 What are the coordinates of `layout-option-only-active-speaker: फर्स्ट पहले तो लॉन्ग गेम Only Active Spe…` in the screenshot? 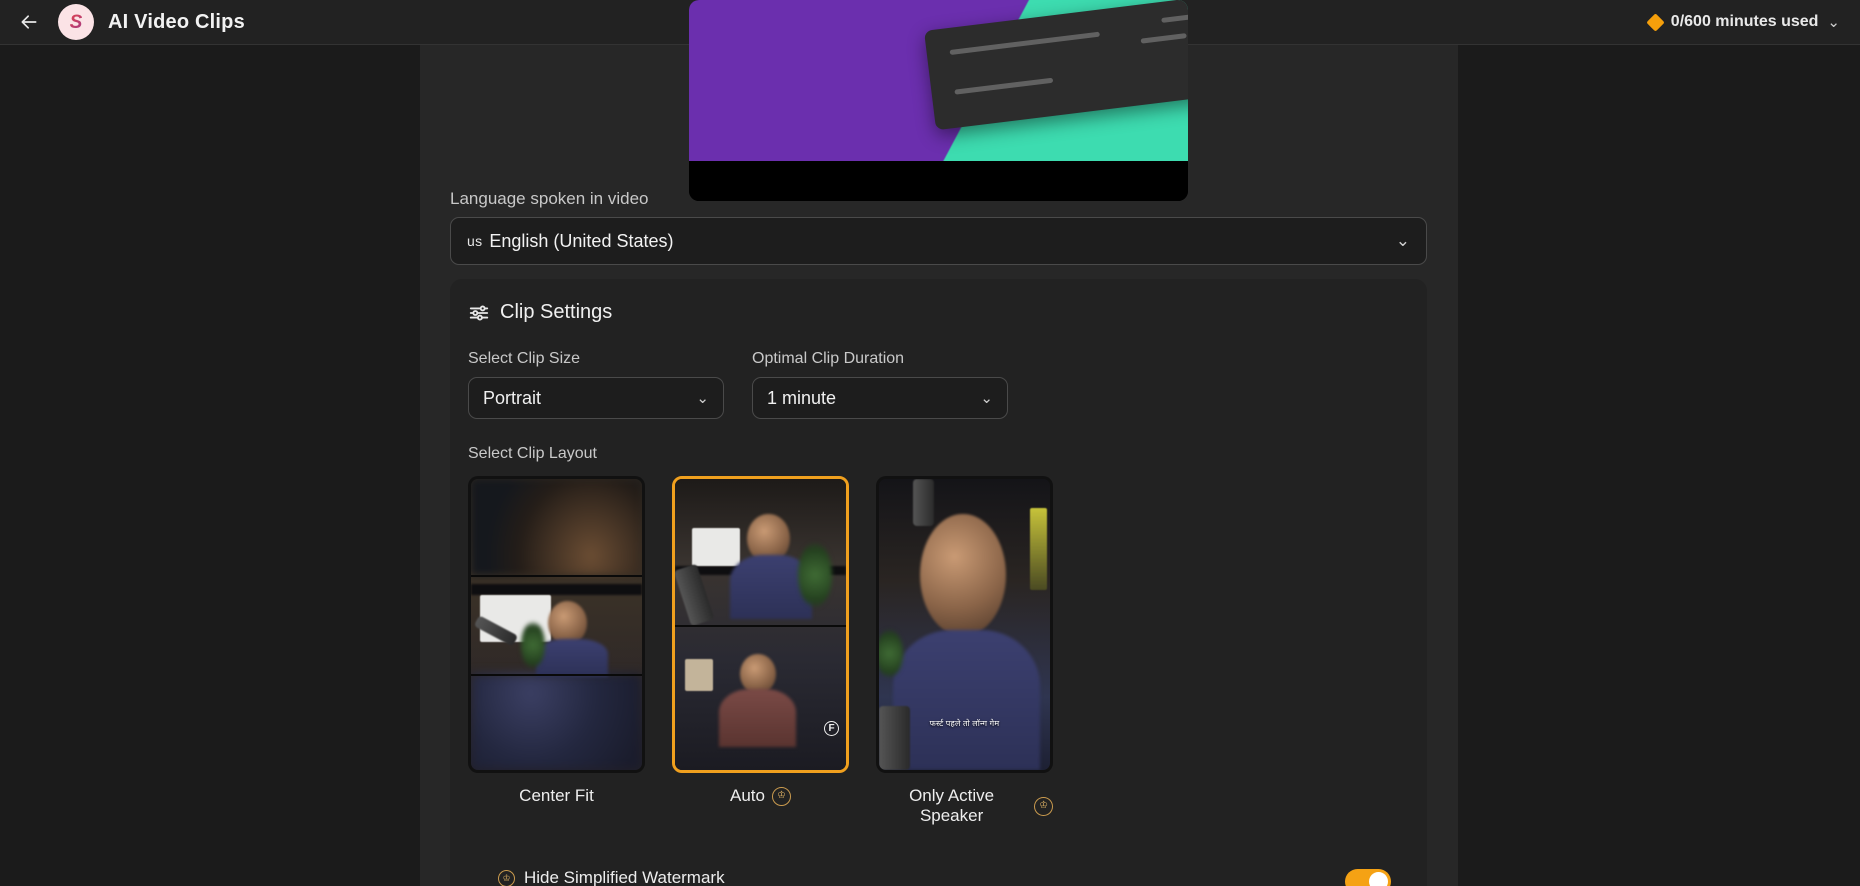 It's located at (964, 651).